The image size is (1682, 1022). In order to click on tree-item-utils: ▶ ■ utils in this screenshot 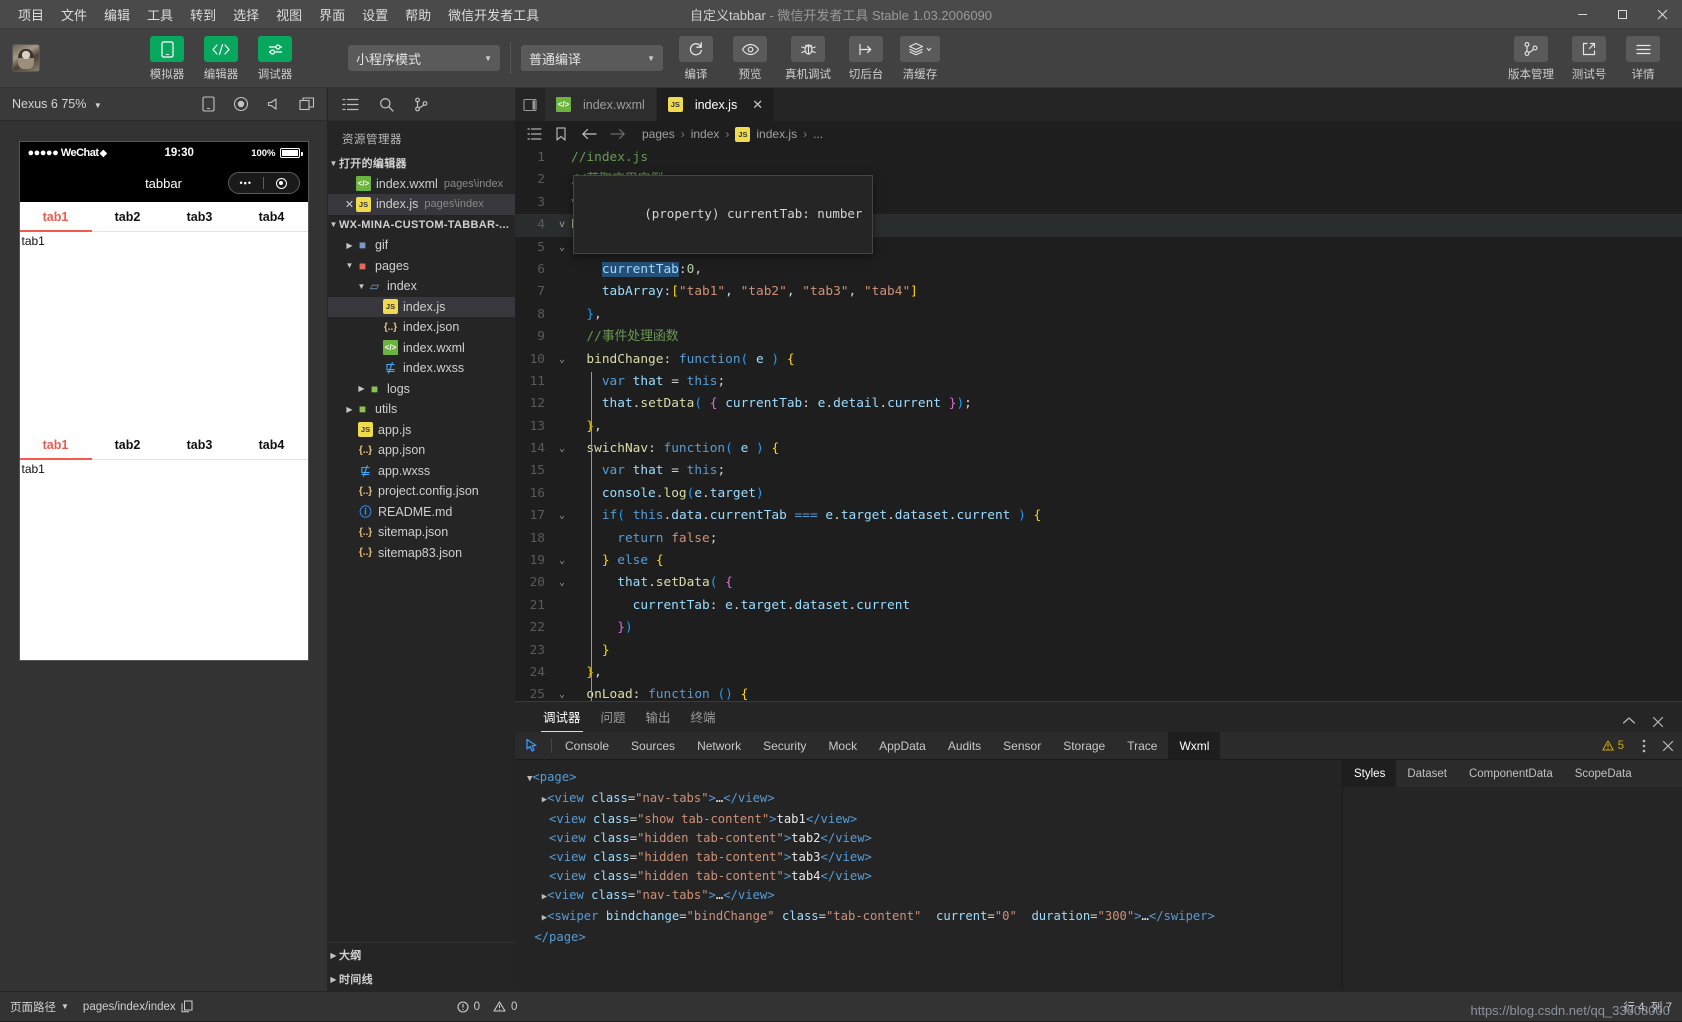, I will do `click(421, 409)`.